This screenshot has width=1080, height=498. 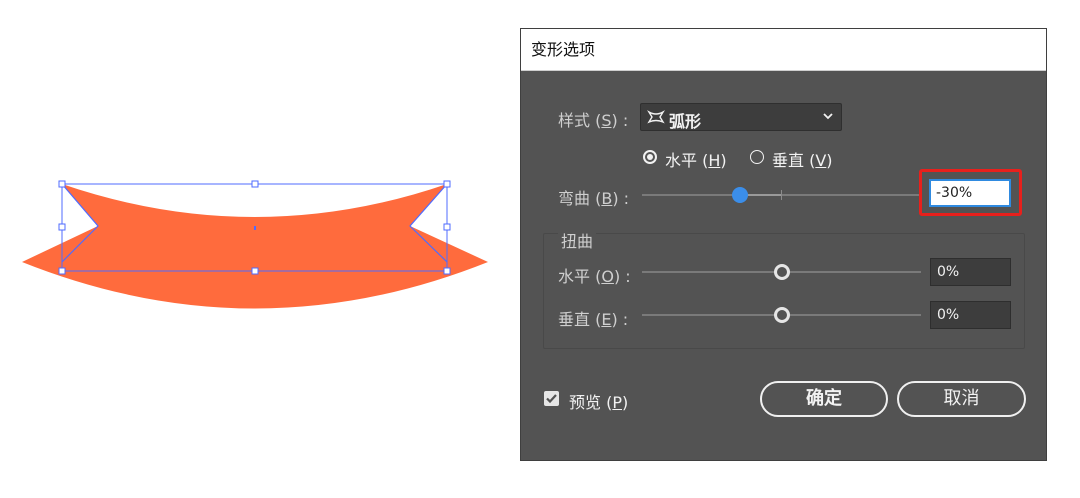 I want to click on style-label: 样式 (S) :, so click(x=593, y=120).